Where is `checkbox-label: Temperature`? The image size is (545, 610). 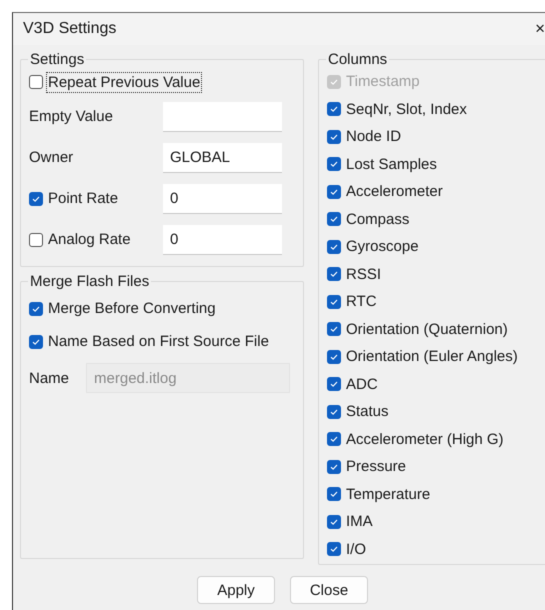 checkbox-label: Temperature is located at coordinates (388, 494).